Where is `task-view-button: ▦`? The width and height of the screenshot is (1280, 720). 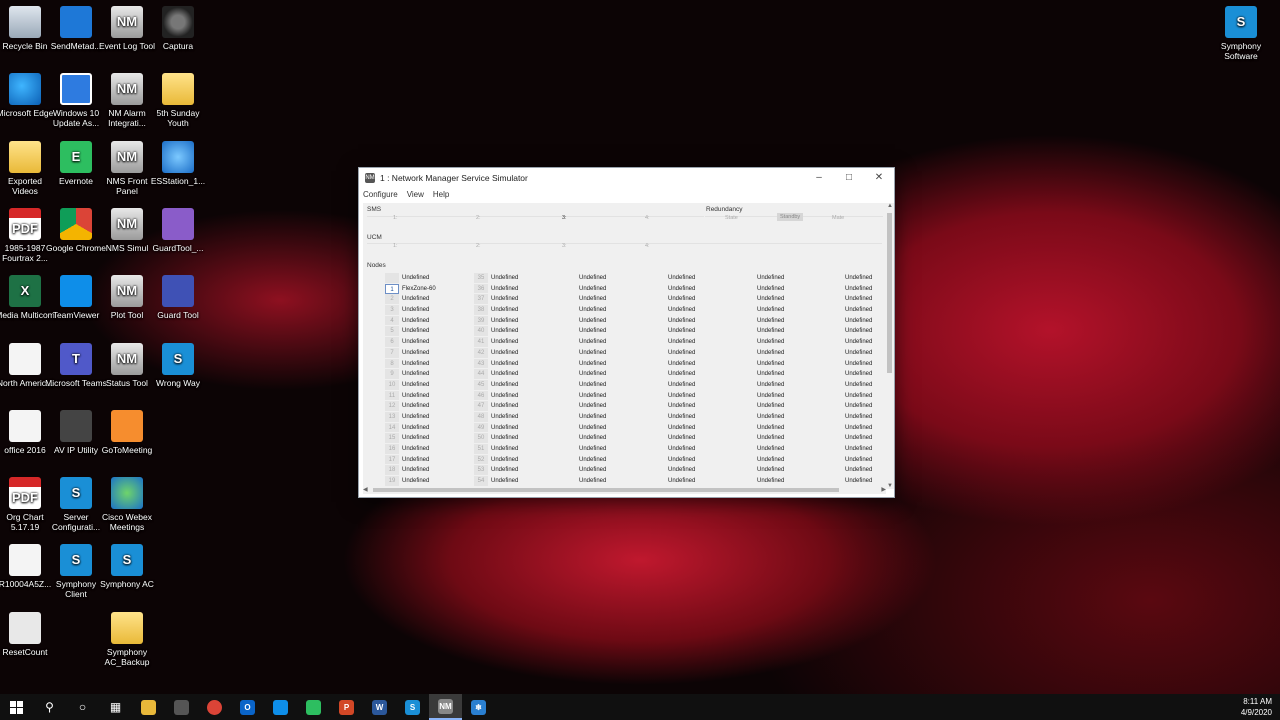
task-view-button: ▦ is located at coordinates (115, 707).